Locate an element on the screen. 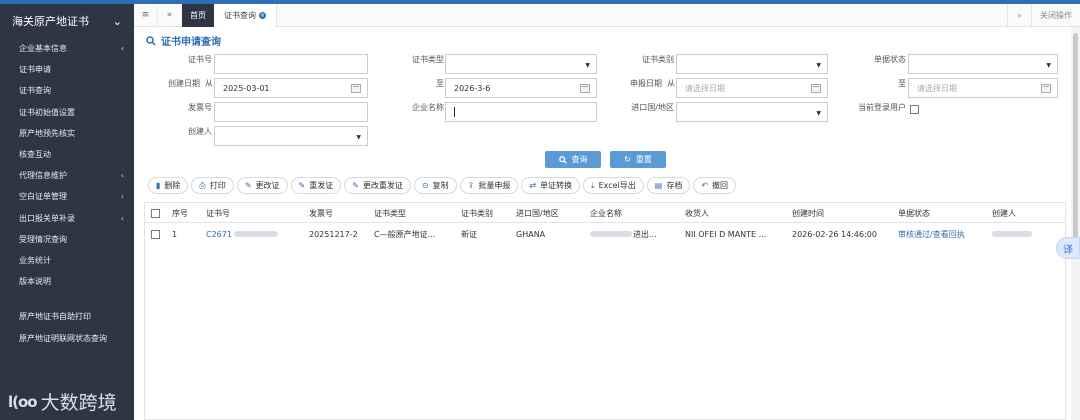  search-button: 查询 is located at coordinates (573, 159).